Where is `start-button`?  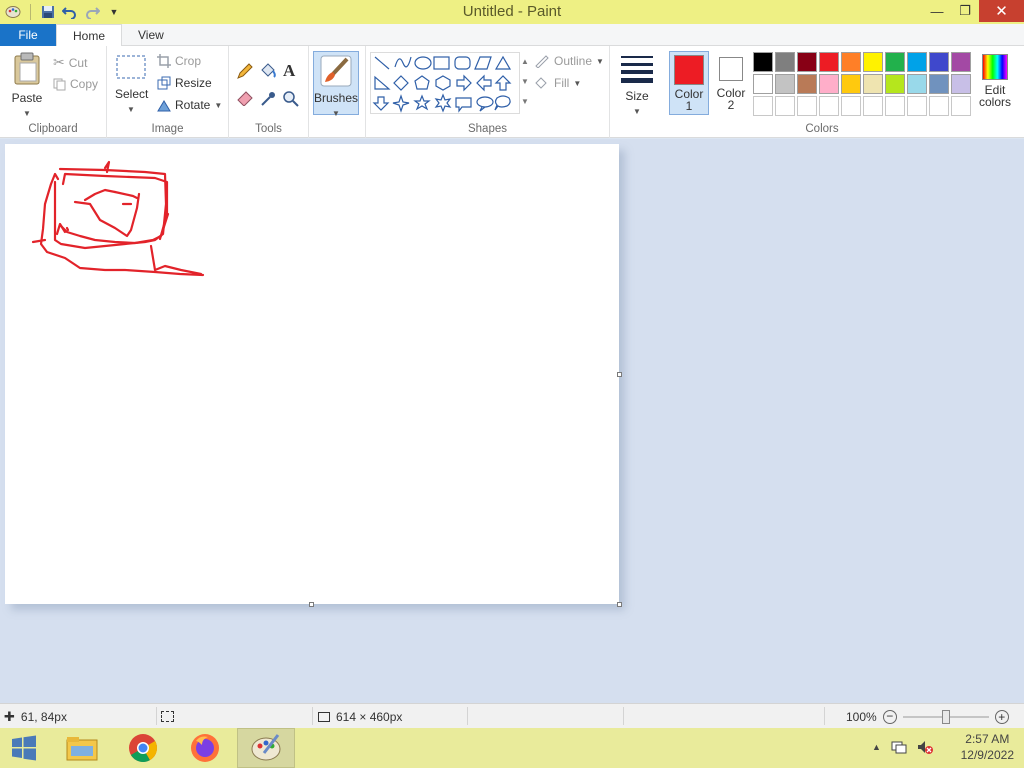
start-button is located at coordinates (24, 748).